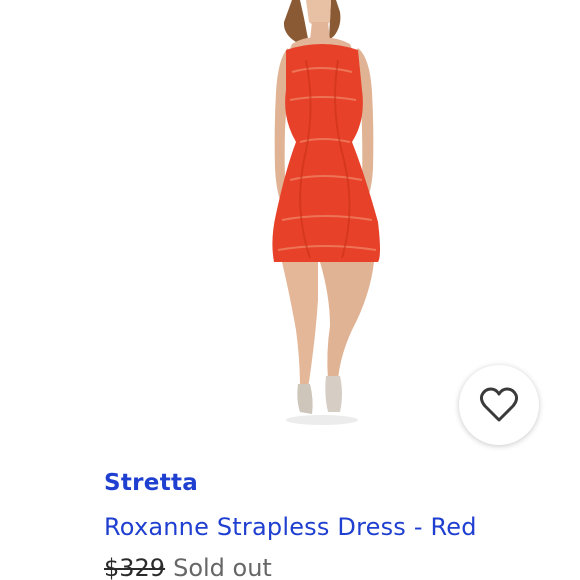  I want to click on original-price: $329, so click(135, 567).